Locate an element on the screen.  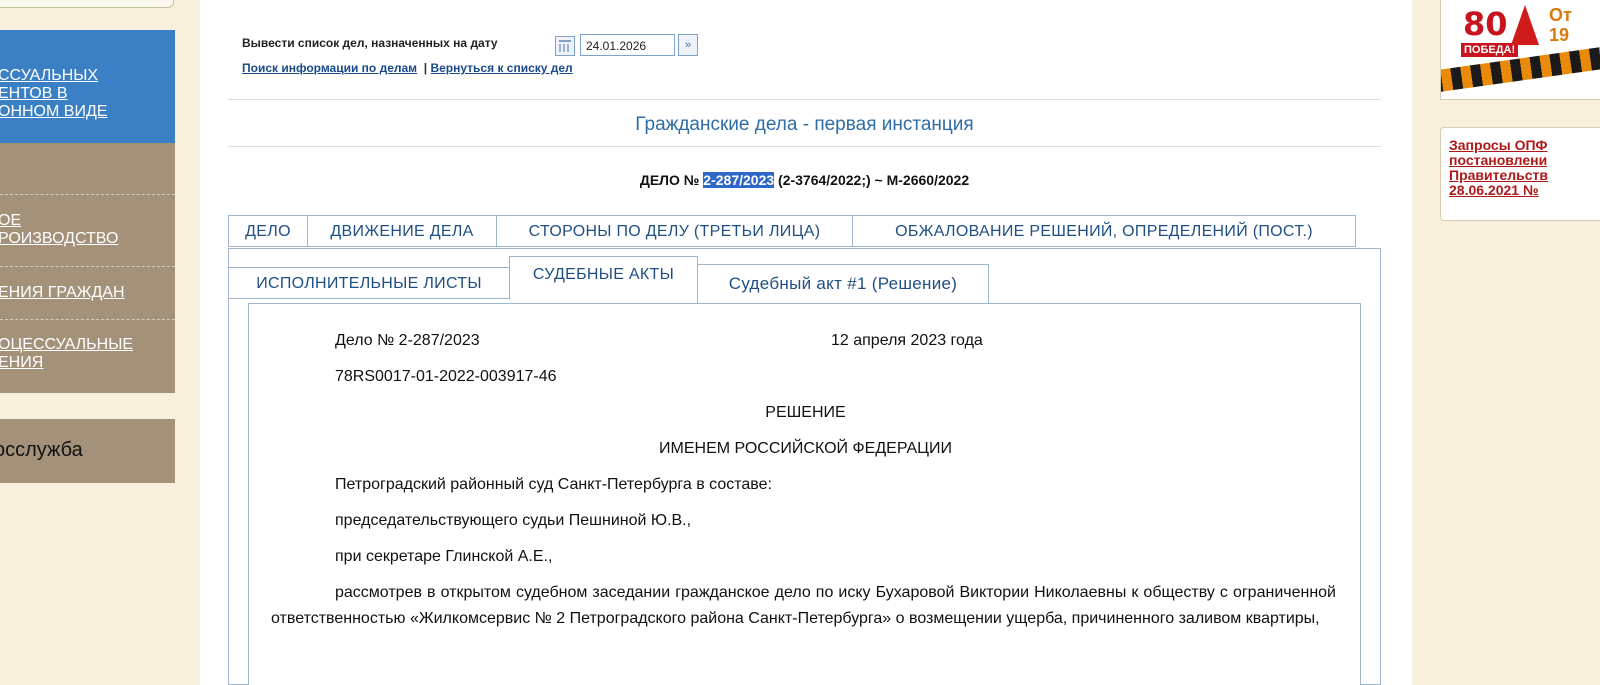
doc-date: 12 апреля 2023 года is located at coordinates (907, 340).